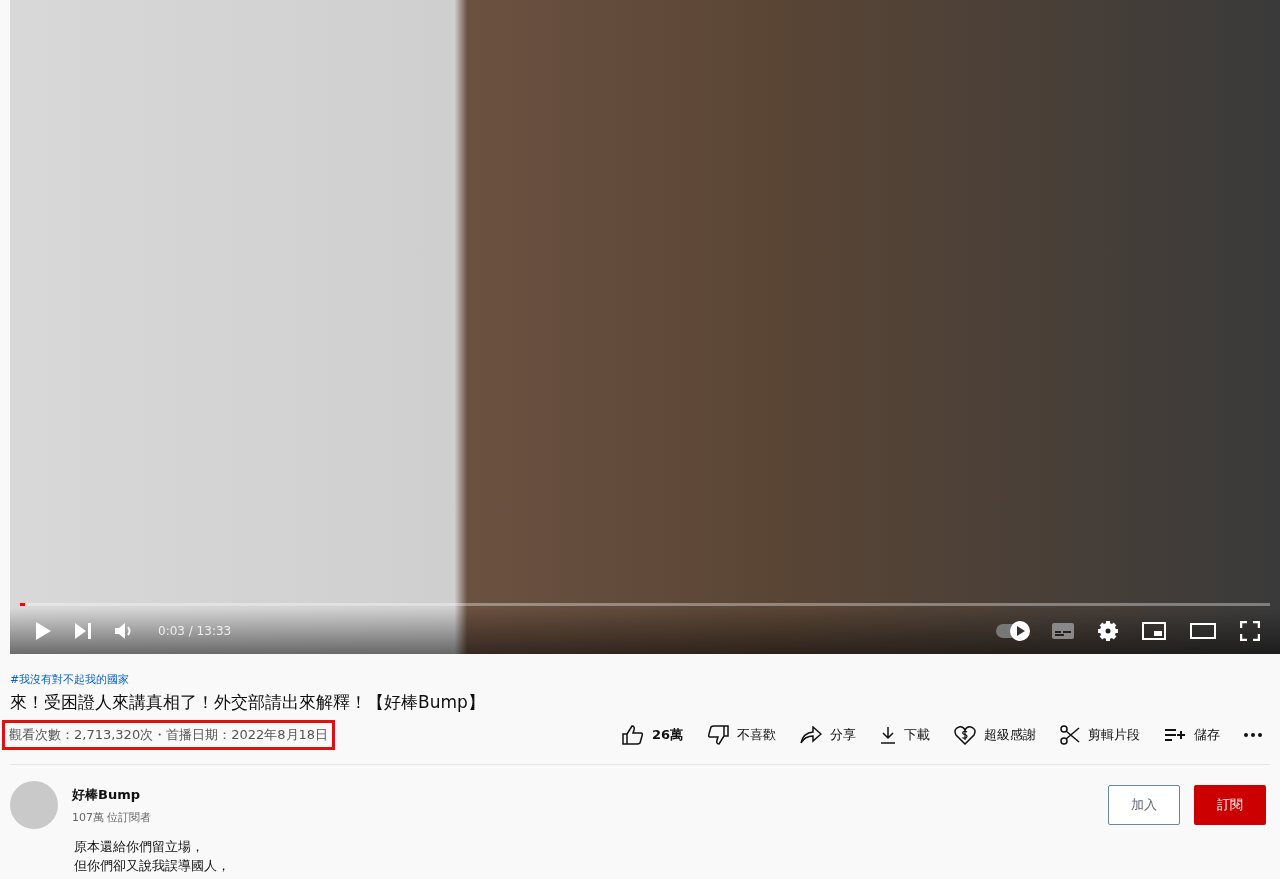  Describe the element at coordinates (169, 735) in the screenshot. I see `view-stats: 觀看次數：2,713,320次・首播日期：2022年8月18日` at that location.